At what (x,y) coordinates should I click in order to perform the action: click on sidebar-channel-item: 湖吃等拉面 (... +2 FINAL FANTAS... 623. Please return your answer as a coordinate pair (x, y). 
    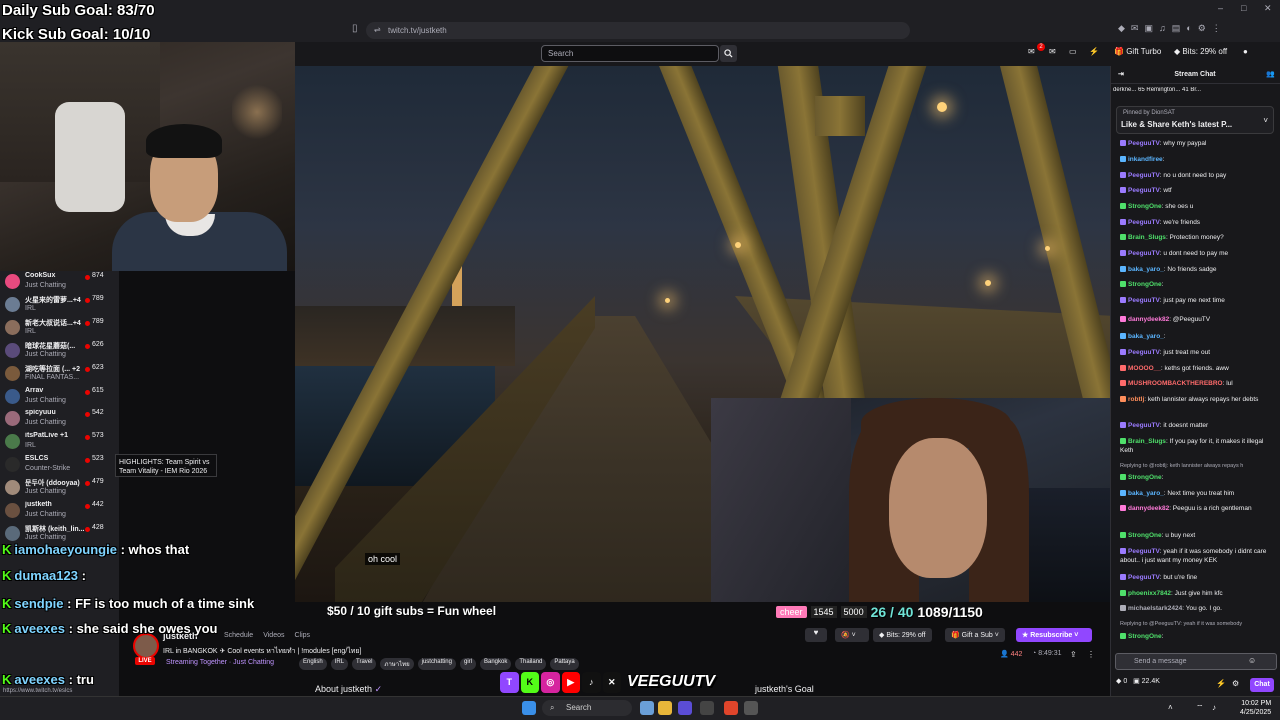
    Looking at the image, I should click on (59, 374).